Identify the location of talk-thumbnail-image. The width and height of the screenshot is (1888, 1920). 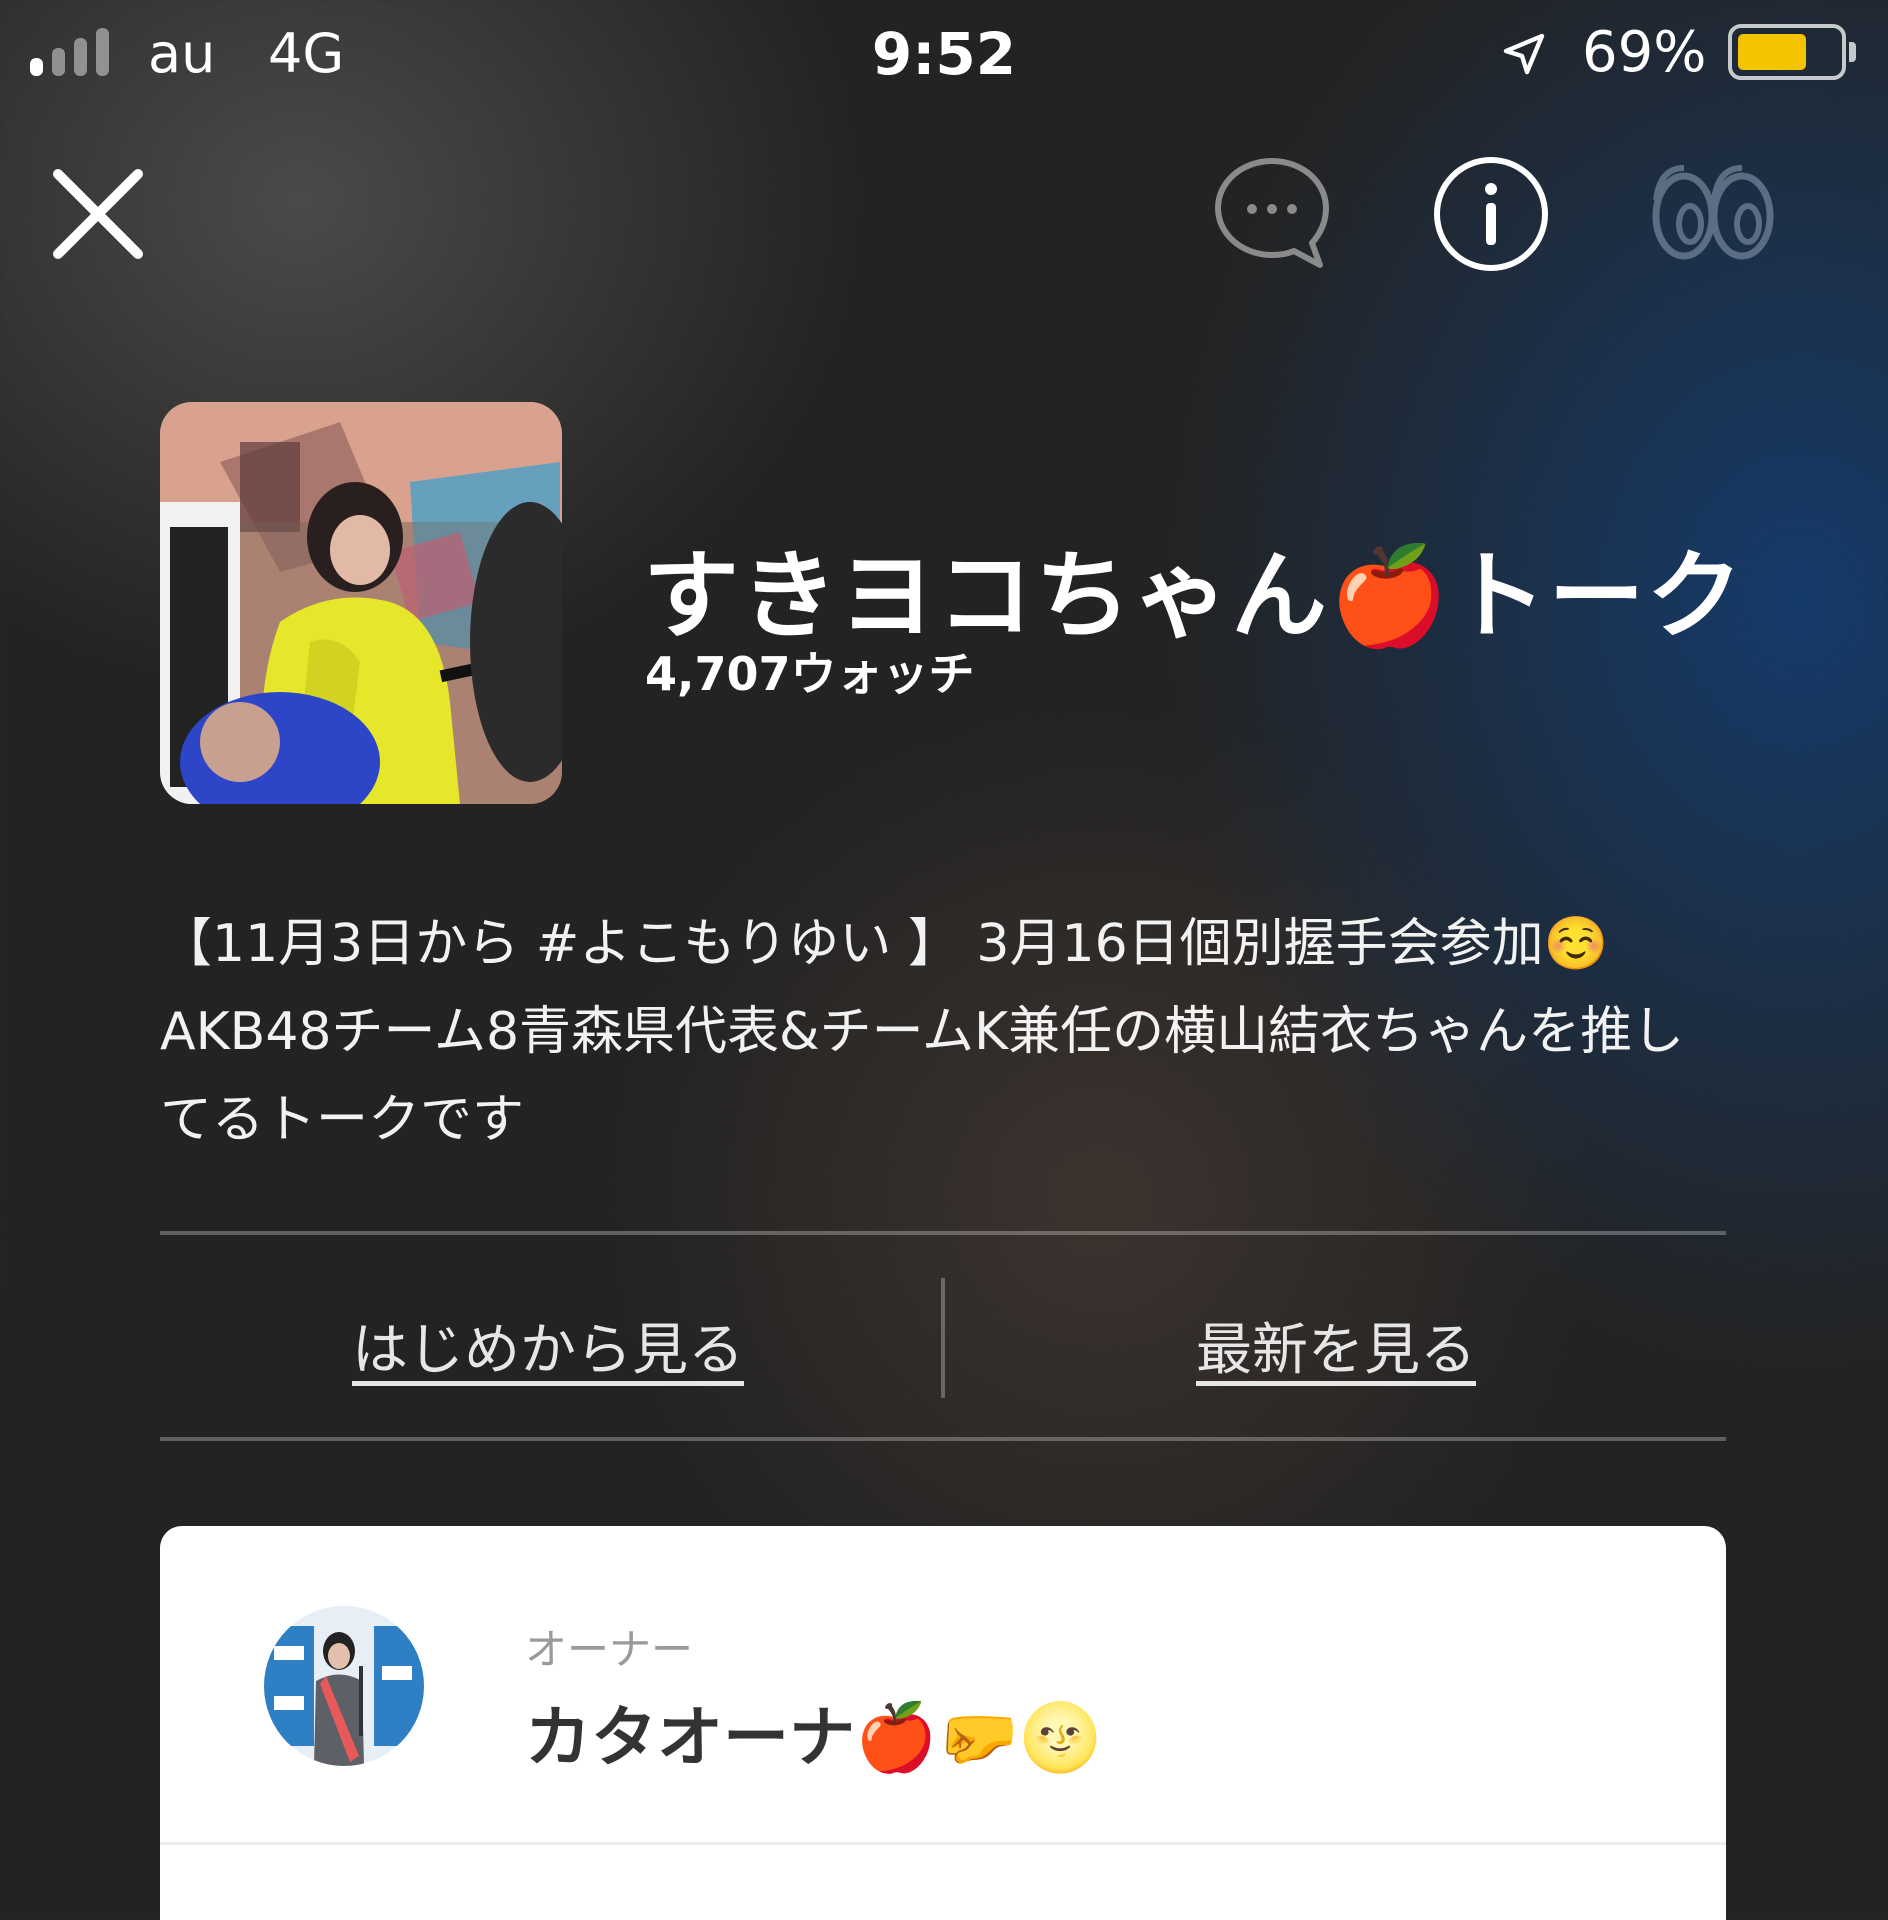
(361, 603).